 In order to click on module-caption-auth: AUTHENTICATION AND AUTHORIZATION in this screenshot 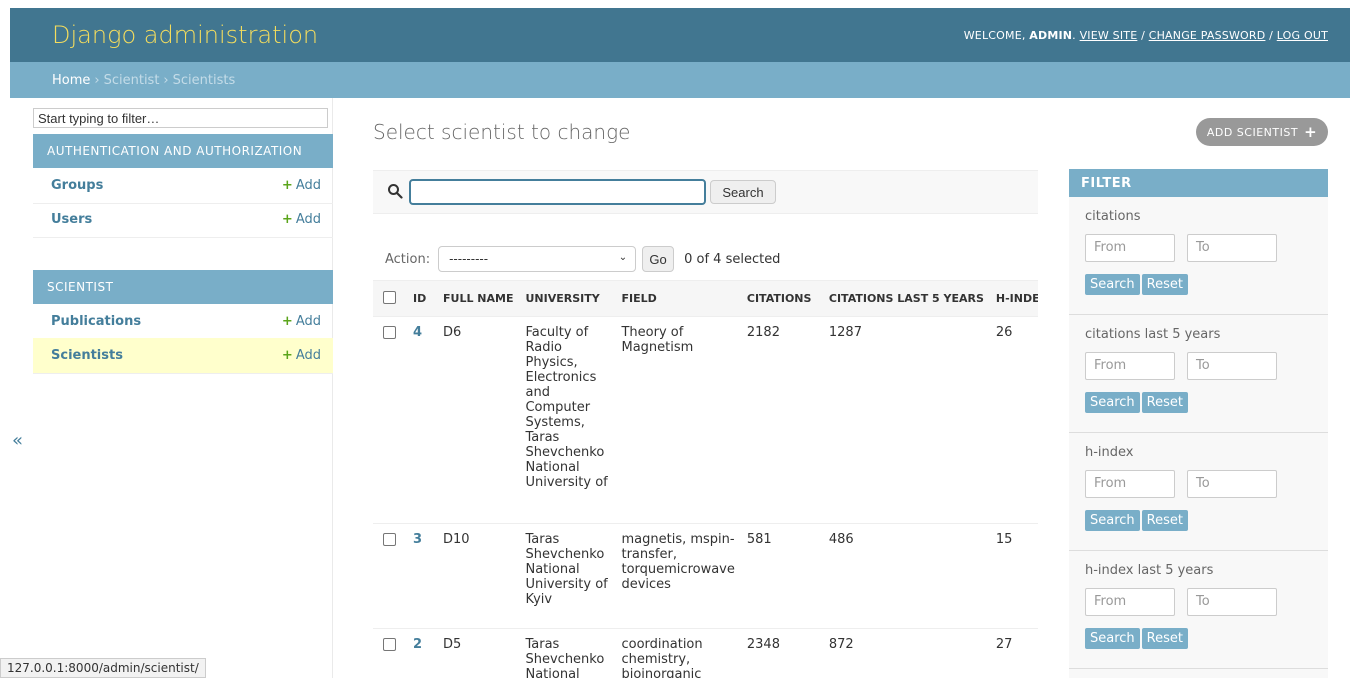, I will do `click(183, 151)`.